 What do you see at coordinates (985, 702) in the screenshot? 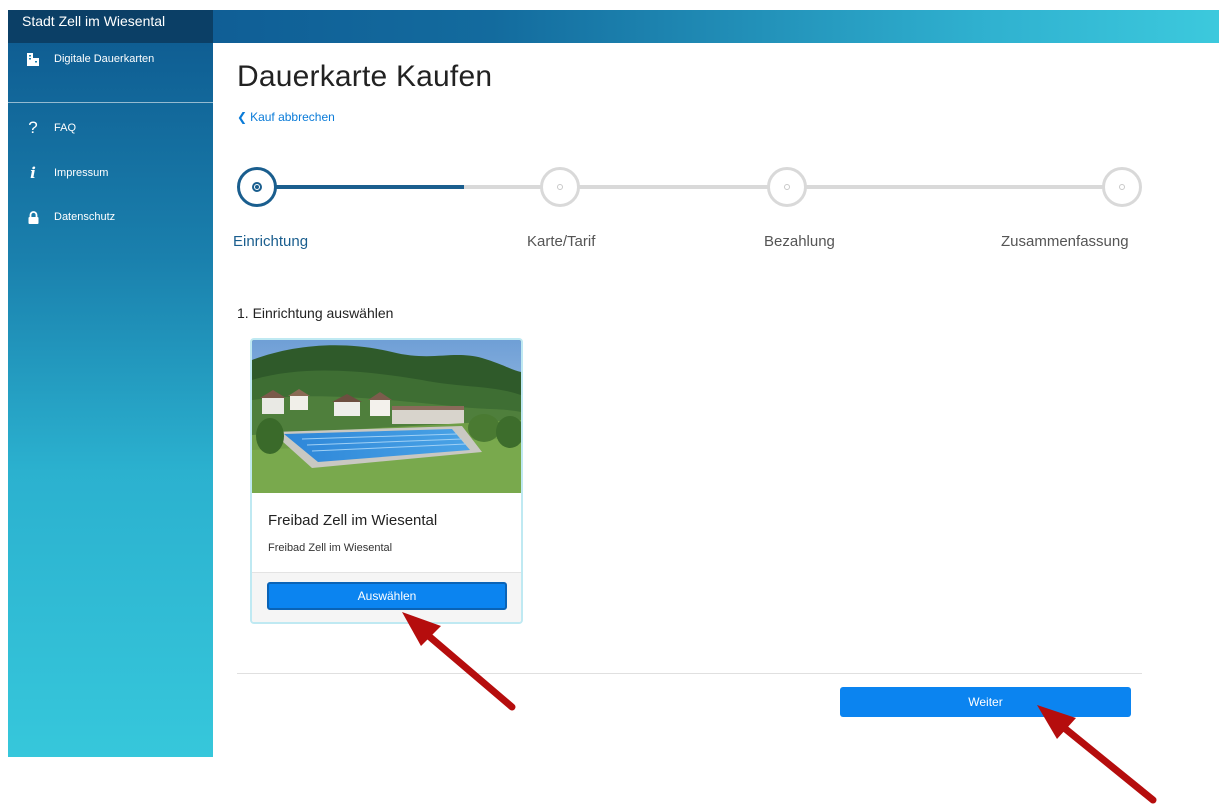
I see `next-button: Weiter` at bounding box center [985, 702].